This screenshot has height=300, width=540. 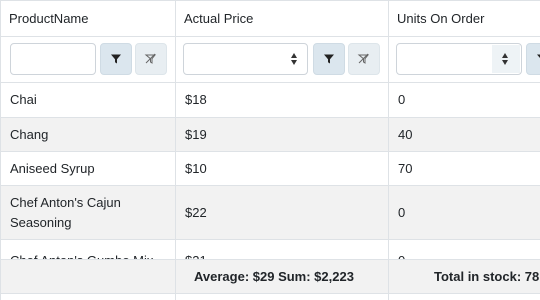 What do you see at coordinates (65, 212) in the screenshot?
I see `cell-product-name: Chef Anton's Cajun Seasoning` at bounding box center [65, 212].